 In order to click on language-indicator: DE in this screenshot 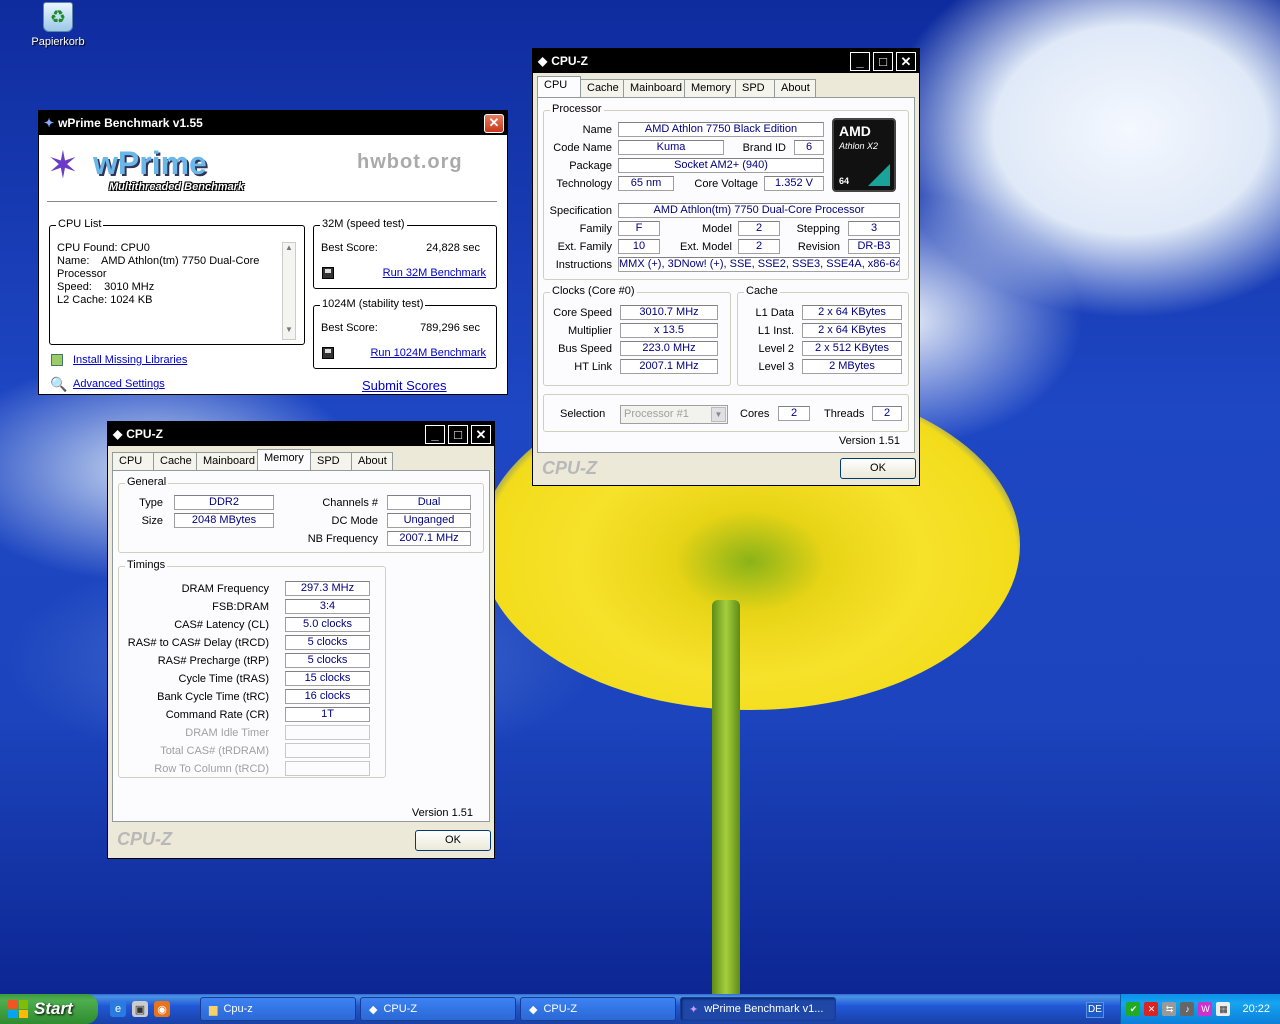, I will do `click(1095, 1010)`.